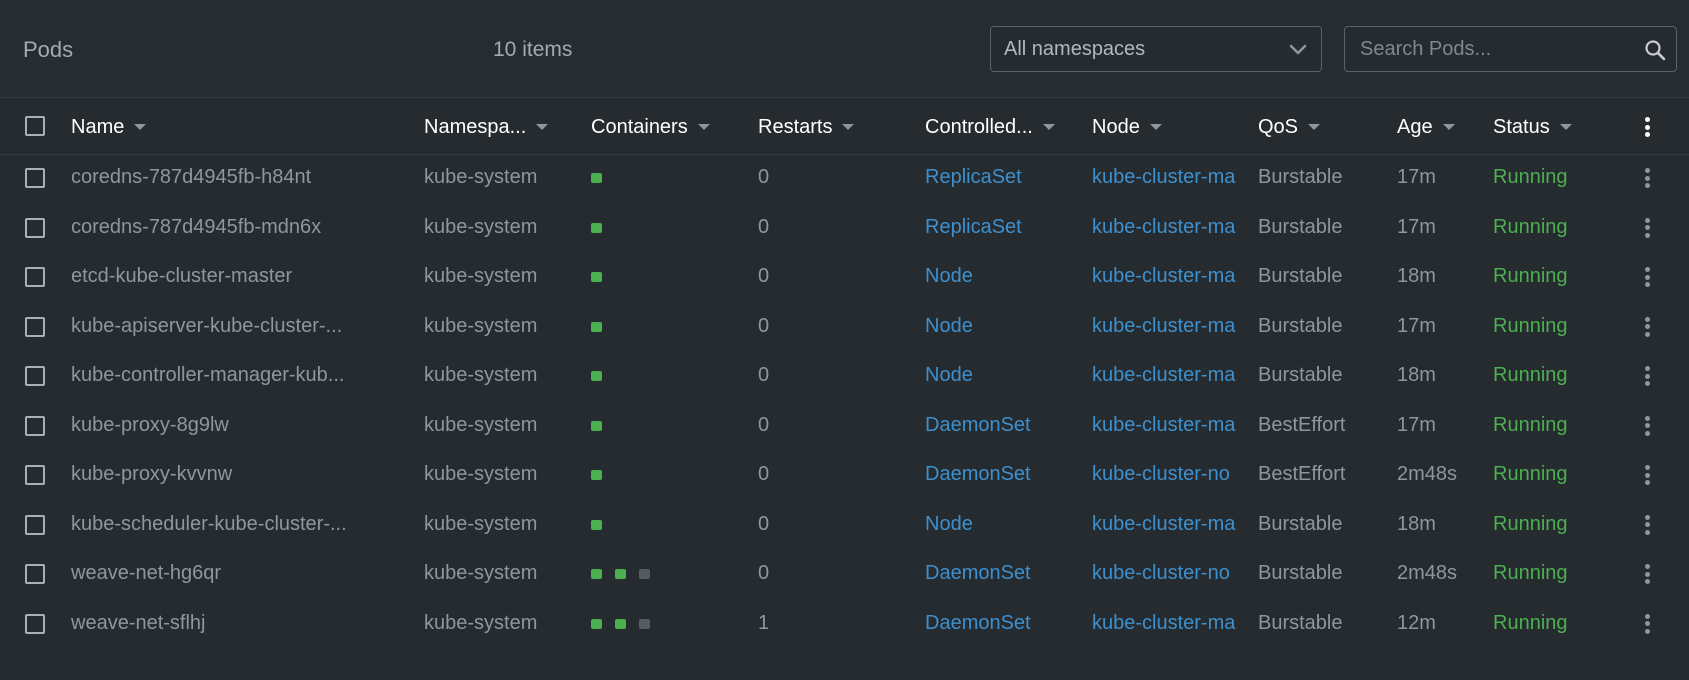  I want to click on search-input, so click(1487, 49).